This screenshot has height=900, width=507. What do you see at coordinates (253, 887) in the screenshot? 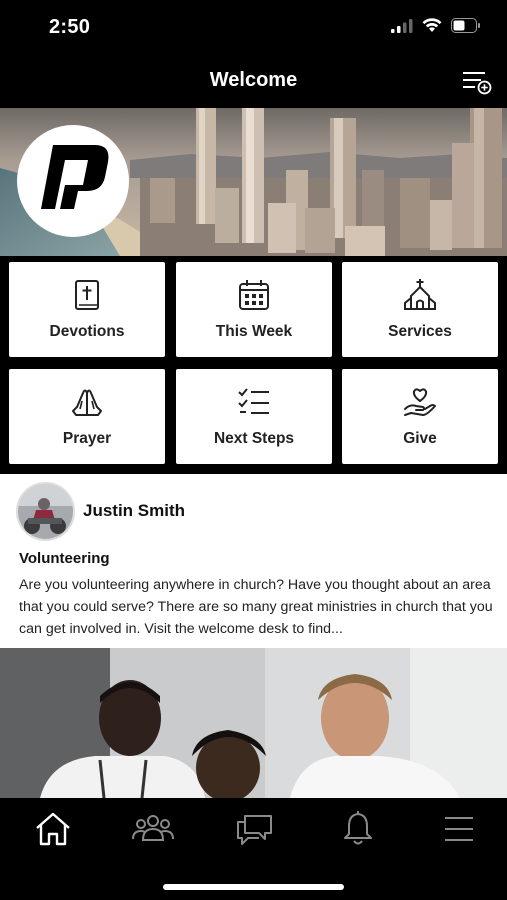
I see `home-indicator` at bounding box center [253, 887].